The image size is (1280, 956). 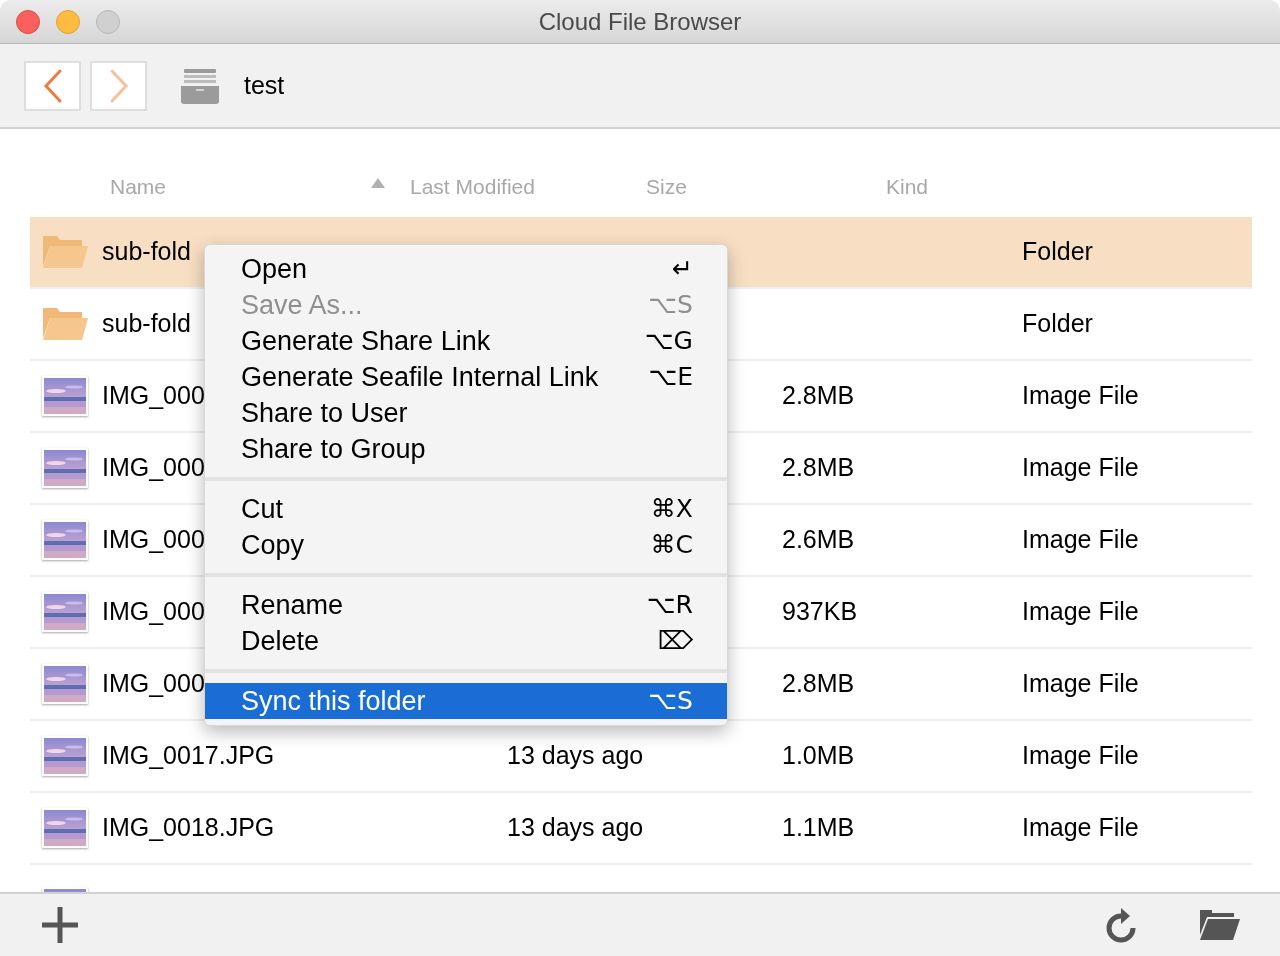 What do you see at coordinates (188, 755) in the screenshot?
I see `file-name: IMG_0017.JPG` at bounding box center [188, 755].